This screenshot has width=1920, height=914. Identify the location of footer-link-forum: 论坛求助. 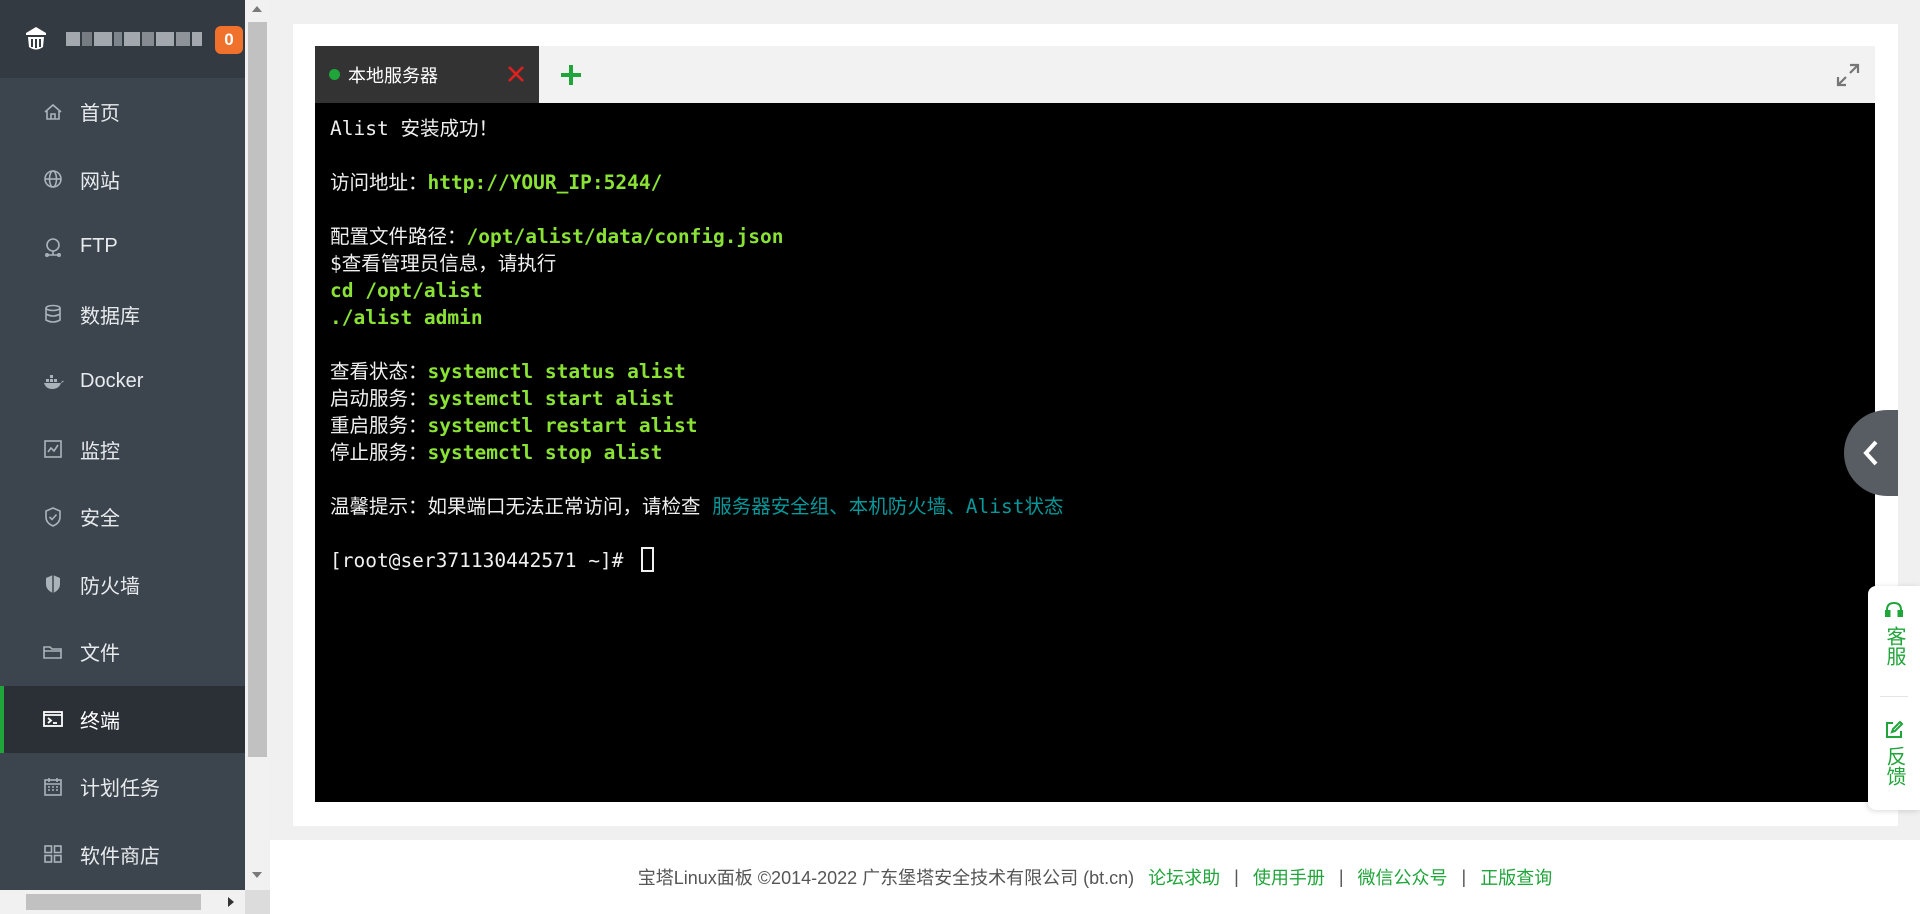
(1184, 877).